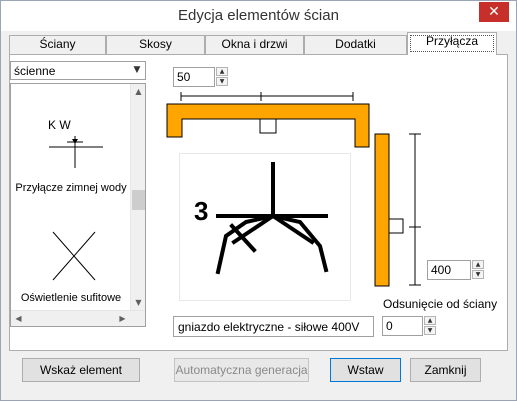 Image resolution: width=517 pixels, height=402 pixels. Describe the element at coordinates (269, 327) in the screenshot. I see `element-name-value: gniazdo elektryczne - siłowe 400V` at that location.